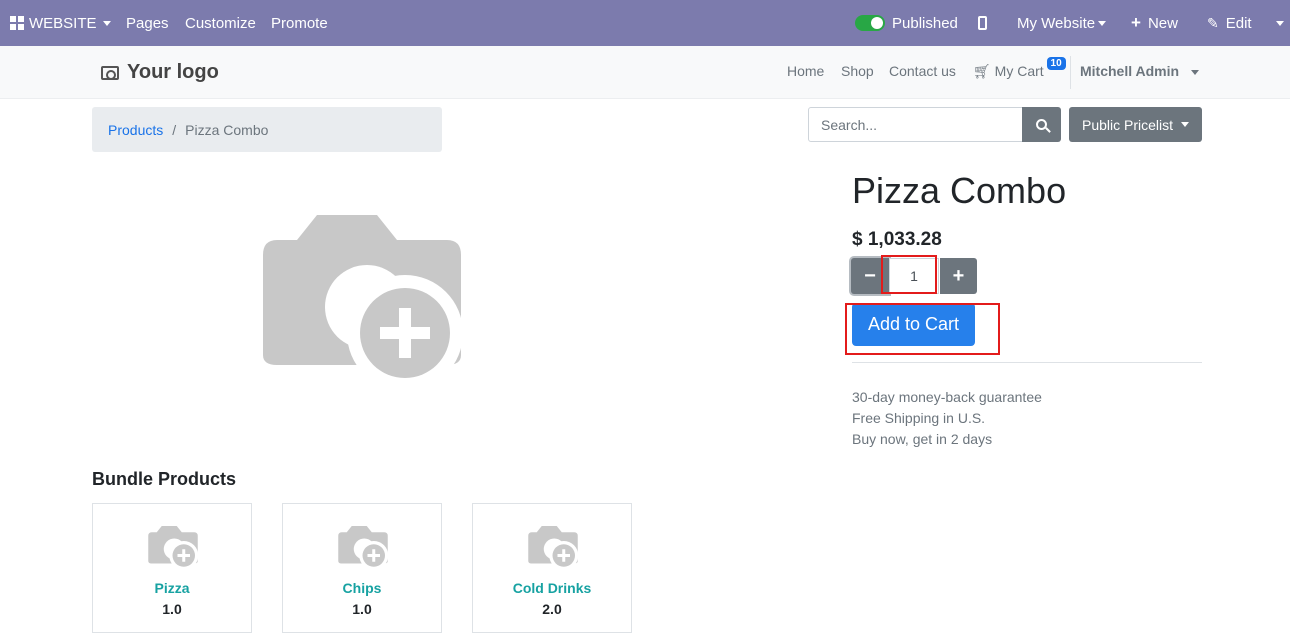 This screenshot has width=1290, height=633. Describe the element at coordinates (17, 23) in the screenshot. I see `apps-grid-icon` at that location.